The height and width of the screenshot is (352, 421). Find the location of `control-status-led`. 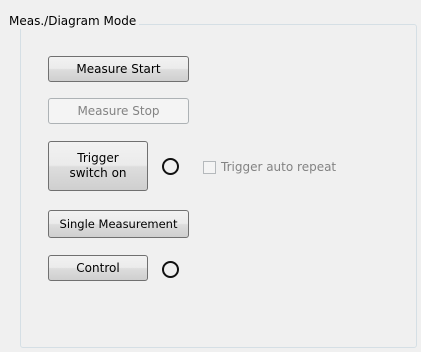

control-status-led is located at coordinates (170, 269).